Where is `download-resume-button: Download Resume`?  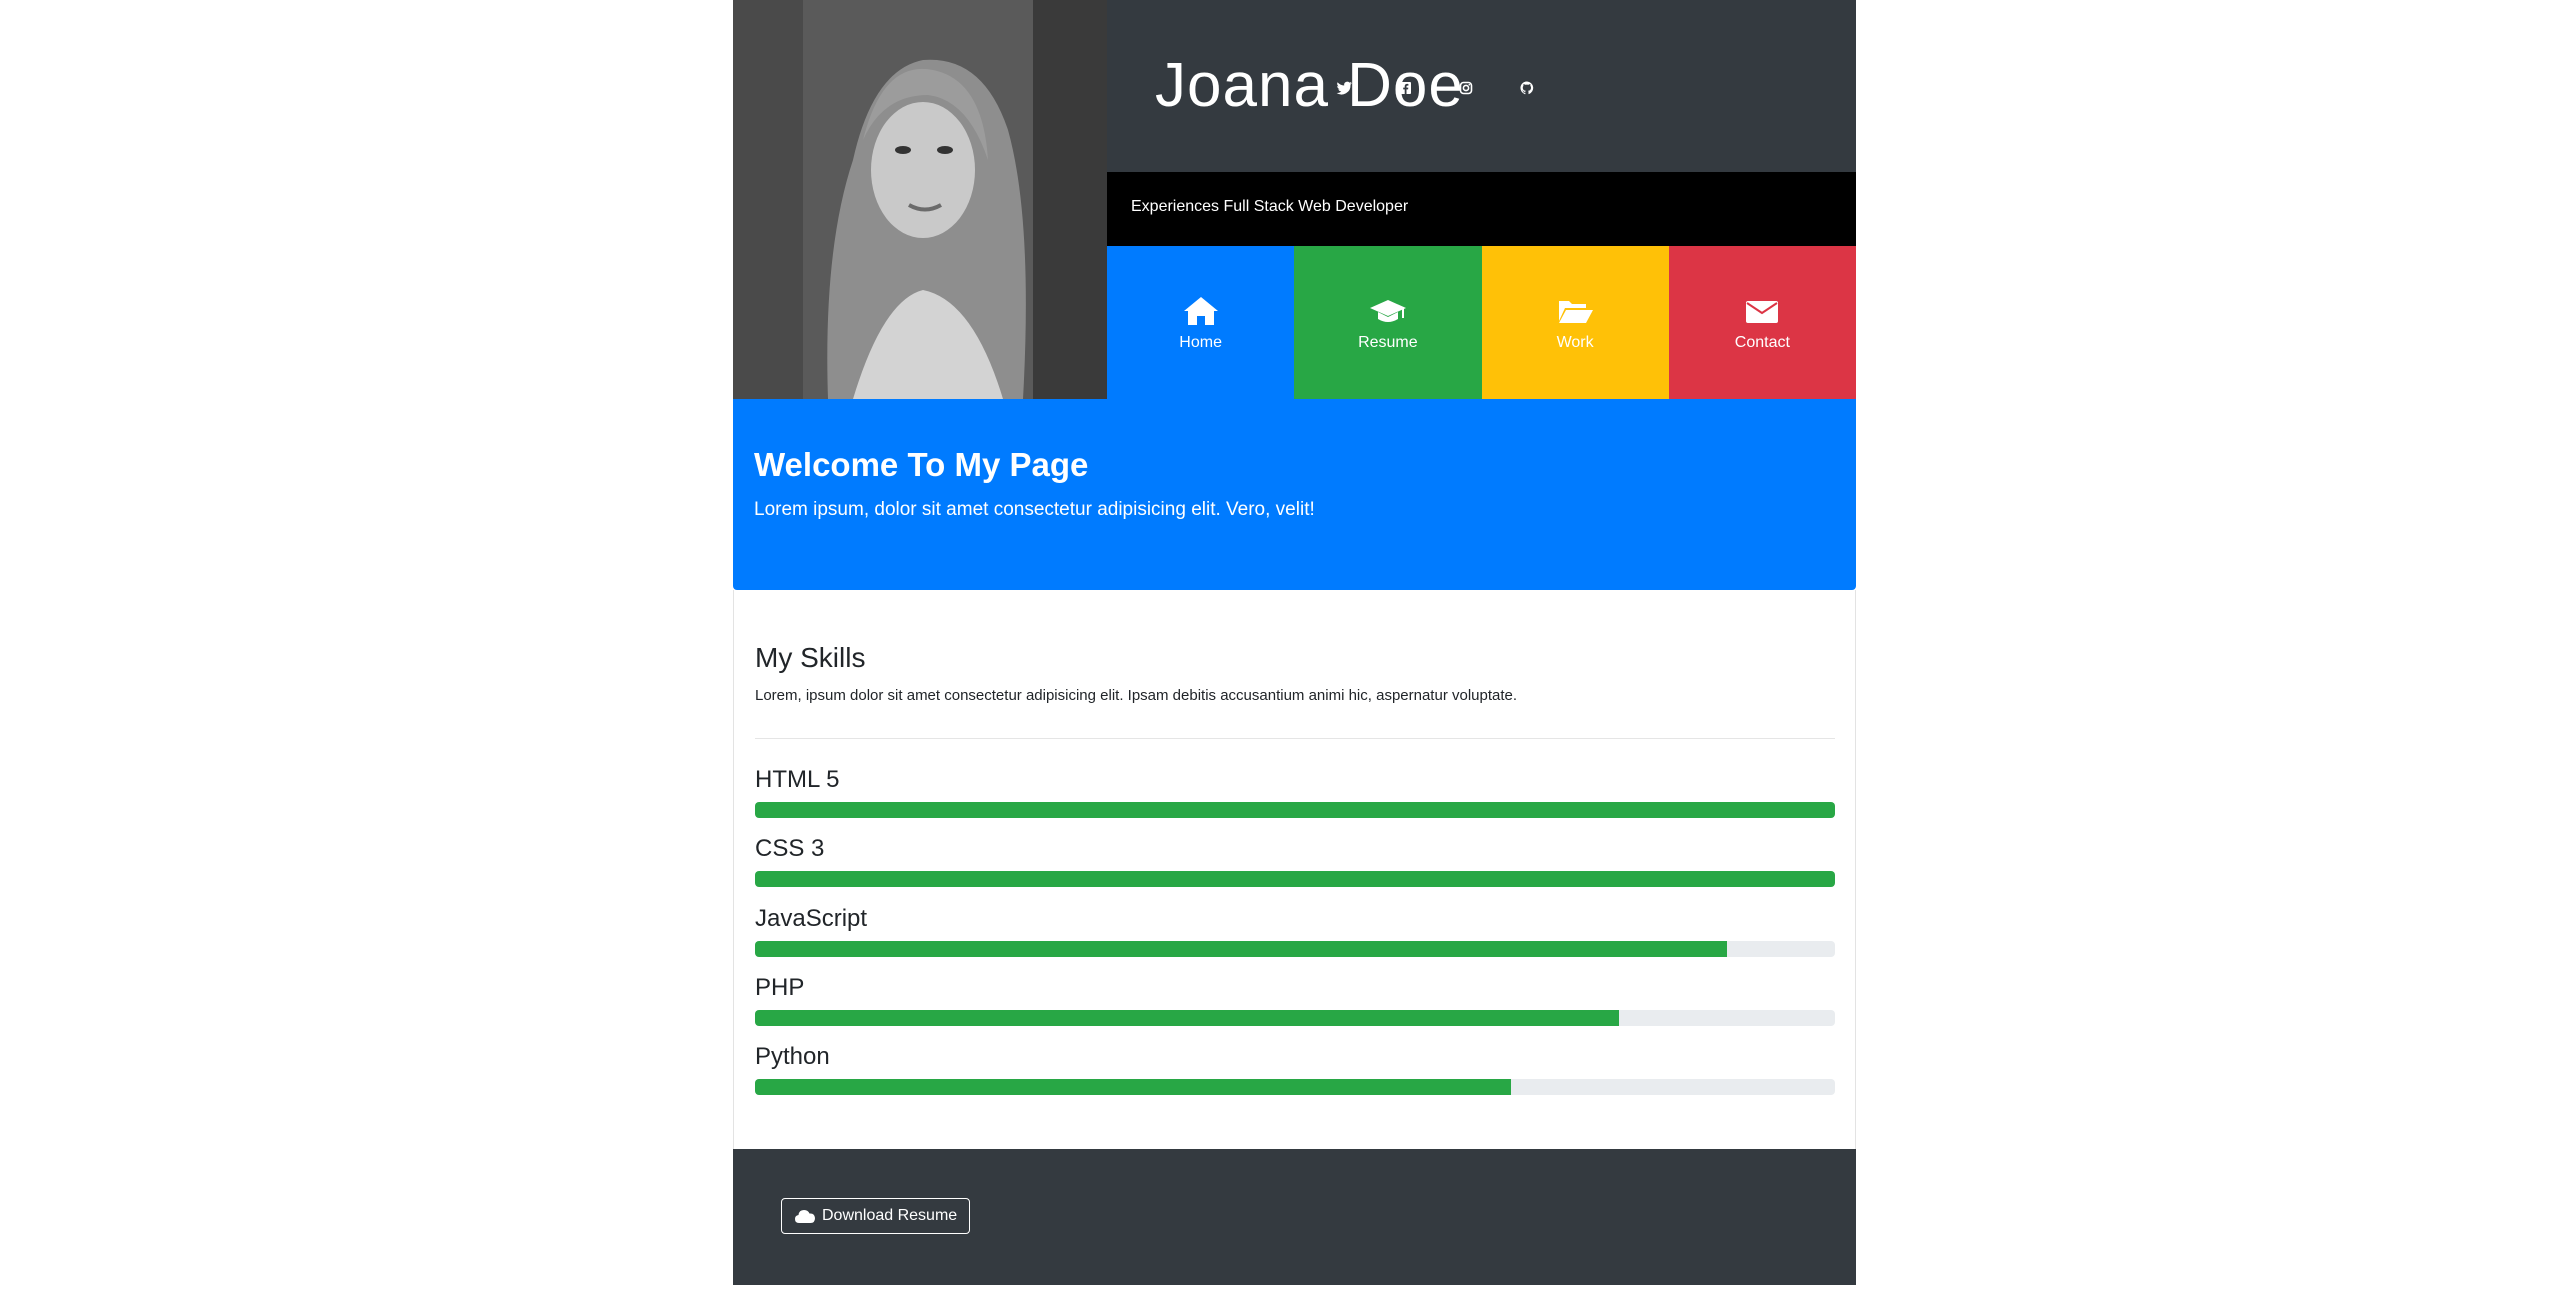 download-resume-button: Download Resume is located at coordinates (876, 1216).